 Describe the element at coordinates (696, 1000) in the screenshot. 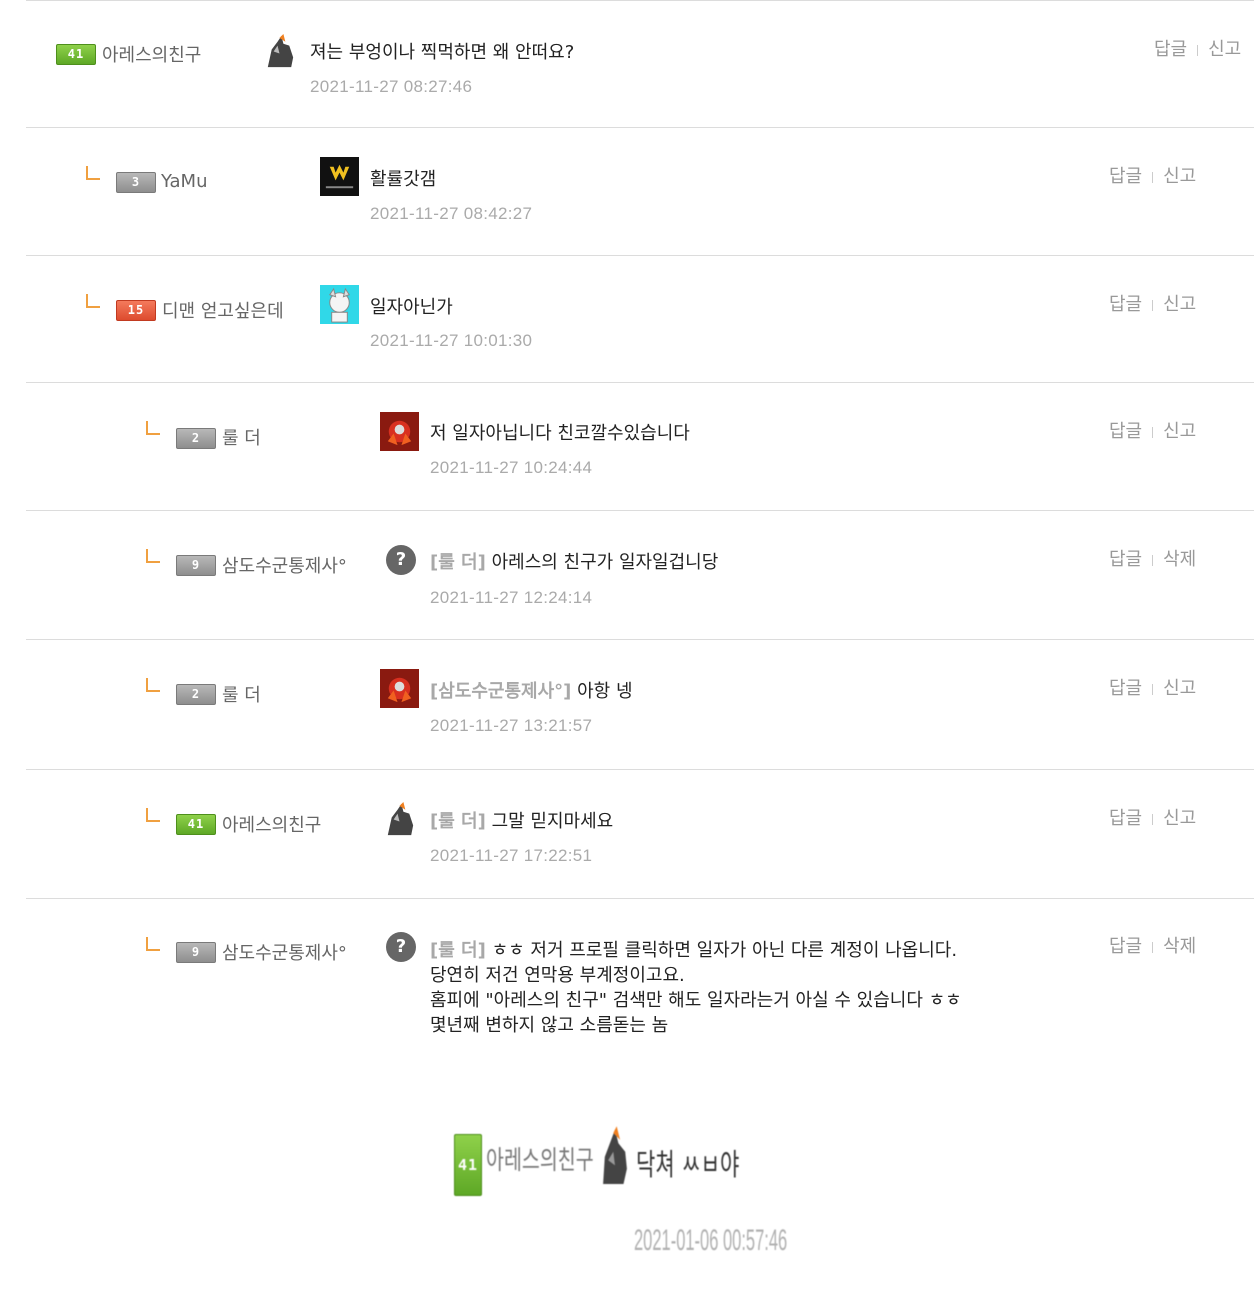

I see `comment-line: 홈피에 "아레스의 친구" 검색만 해도 일자라는거 아실 수 있습니다 ㅎㅎ` at that location.